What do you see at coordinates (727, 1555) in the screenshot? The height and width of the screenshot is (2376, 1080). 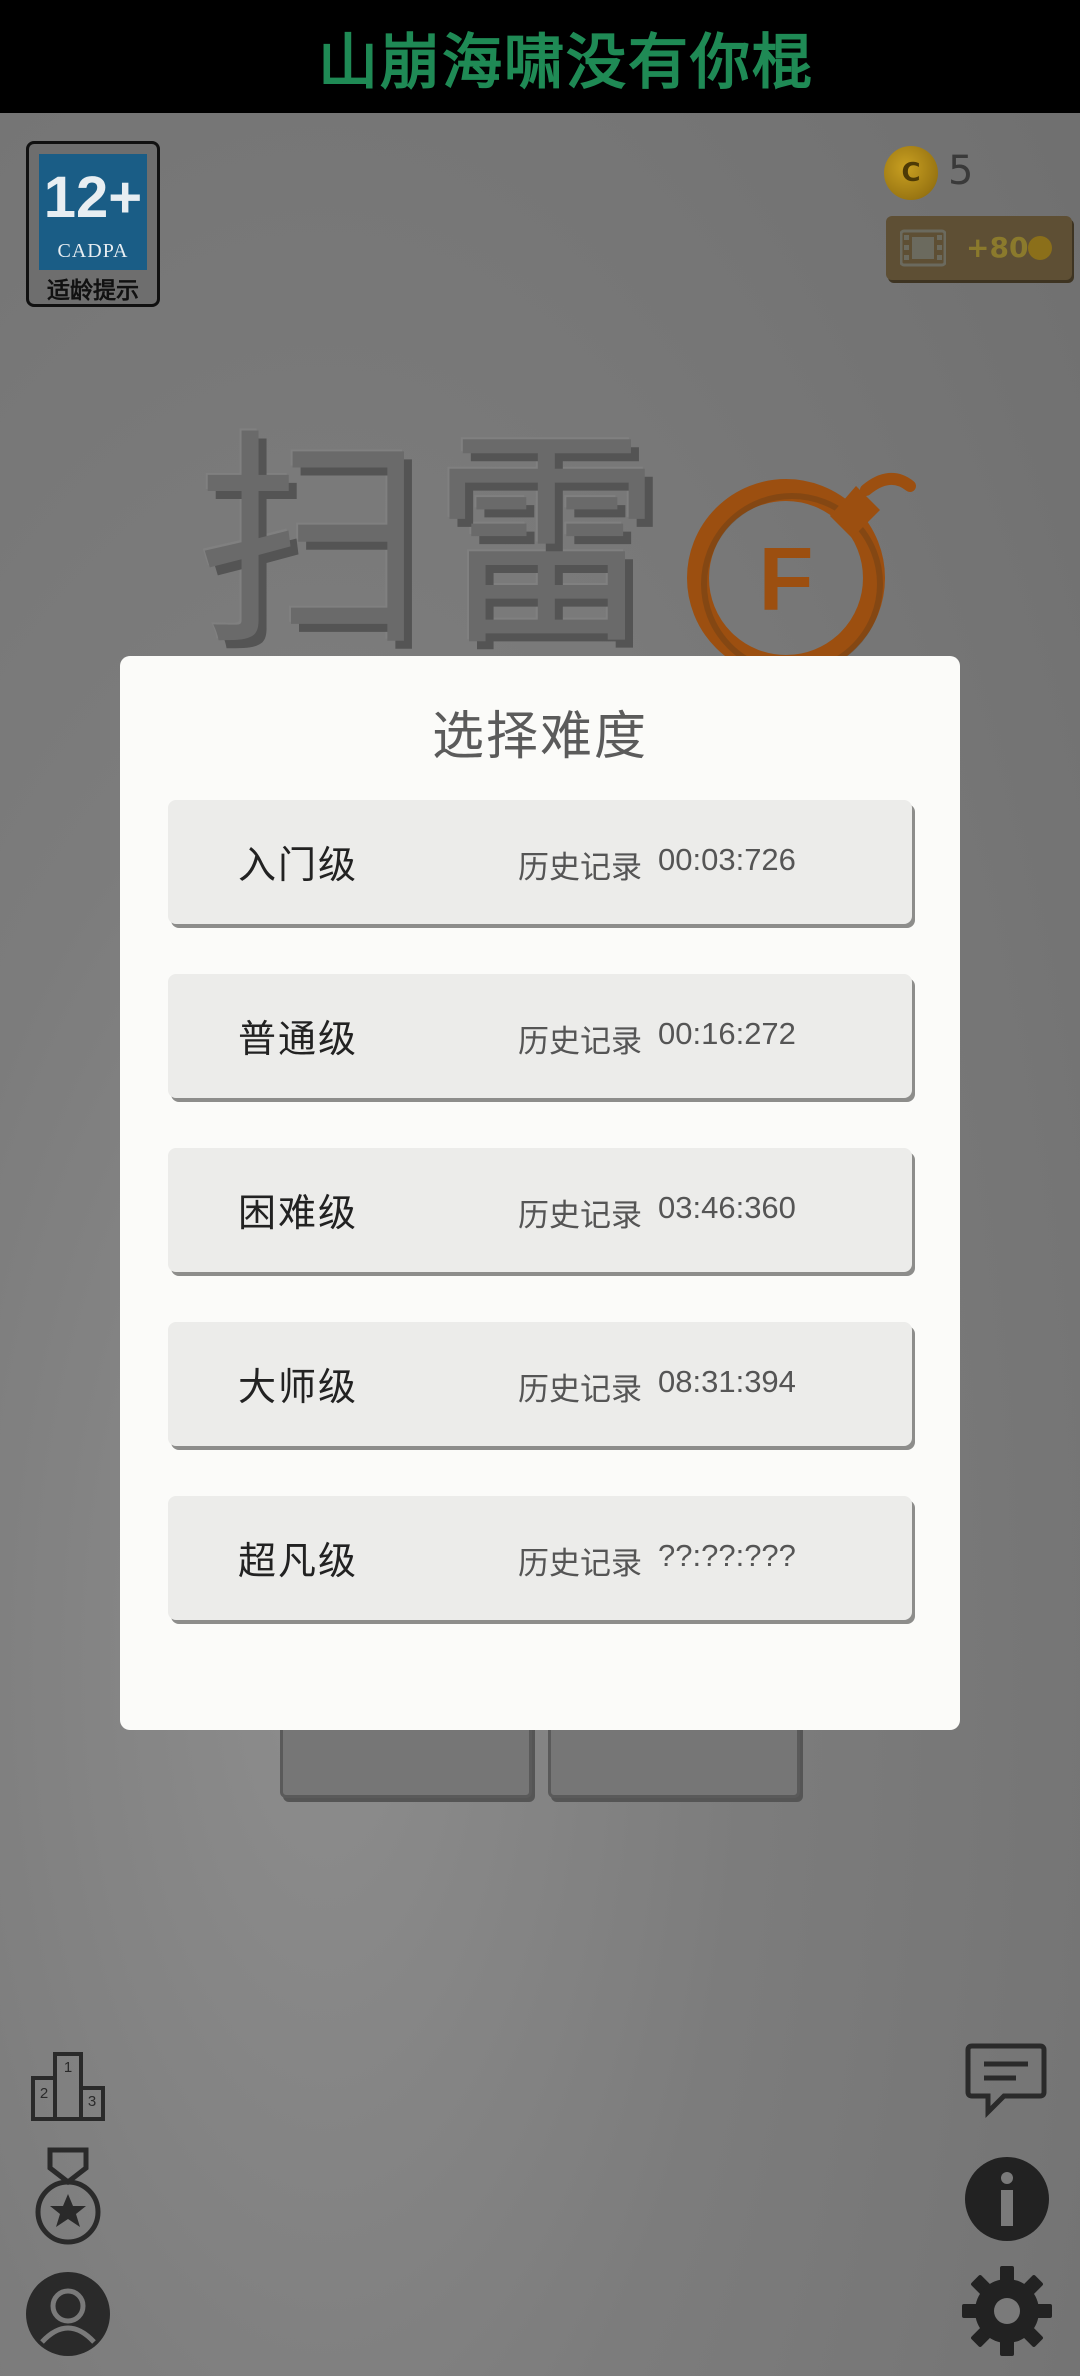 I see `best-time: ??:??:???` at bounding box center [727, 1555].